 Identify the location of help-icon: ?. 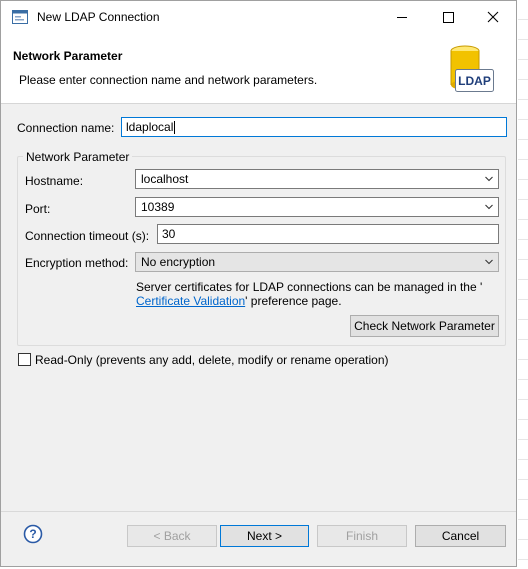
(33, 534).